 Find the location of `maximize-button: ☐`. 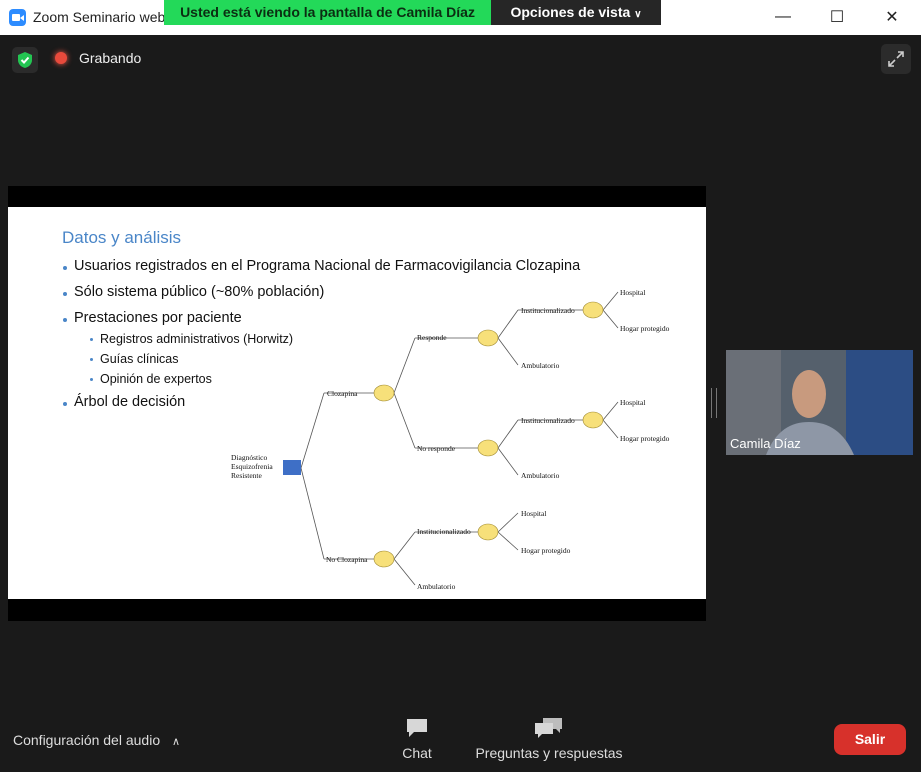

maximize-button: ☐ is located at coordinates (837, 17).